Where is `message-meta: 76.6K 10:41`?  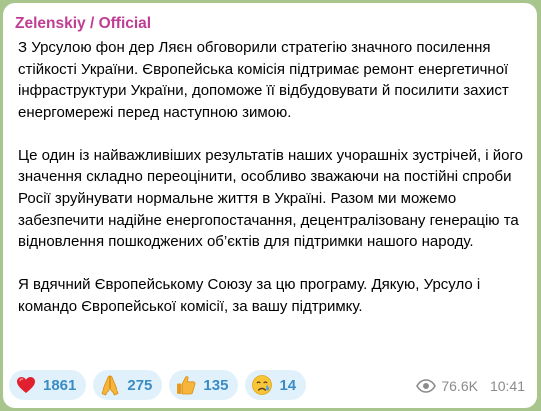 message-meta: 76.6K 10:41 is located at coordinates (470, 386).